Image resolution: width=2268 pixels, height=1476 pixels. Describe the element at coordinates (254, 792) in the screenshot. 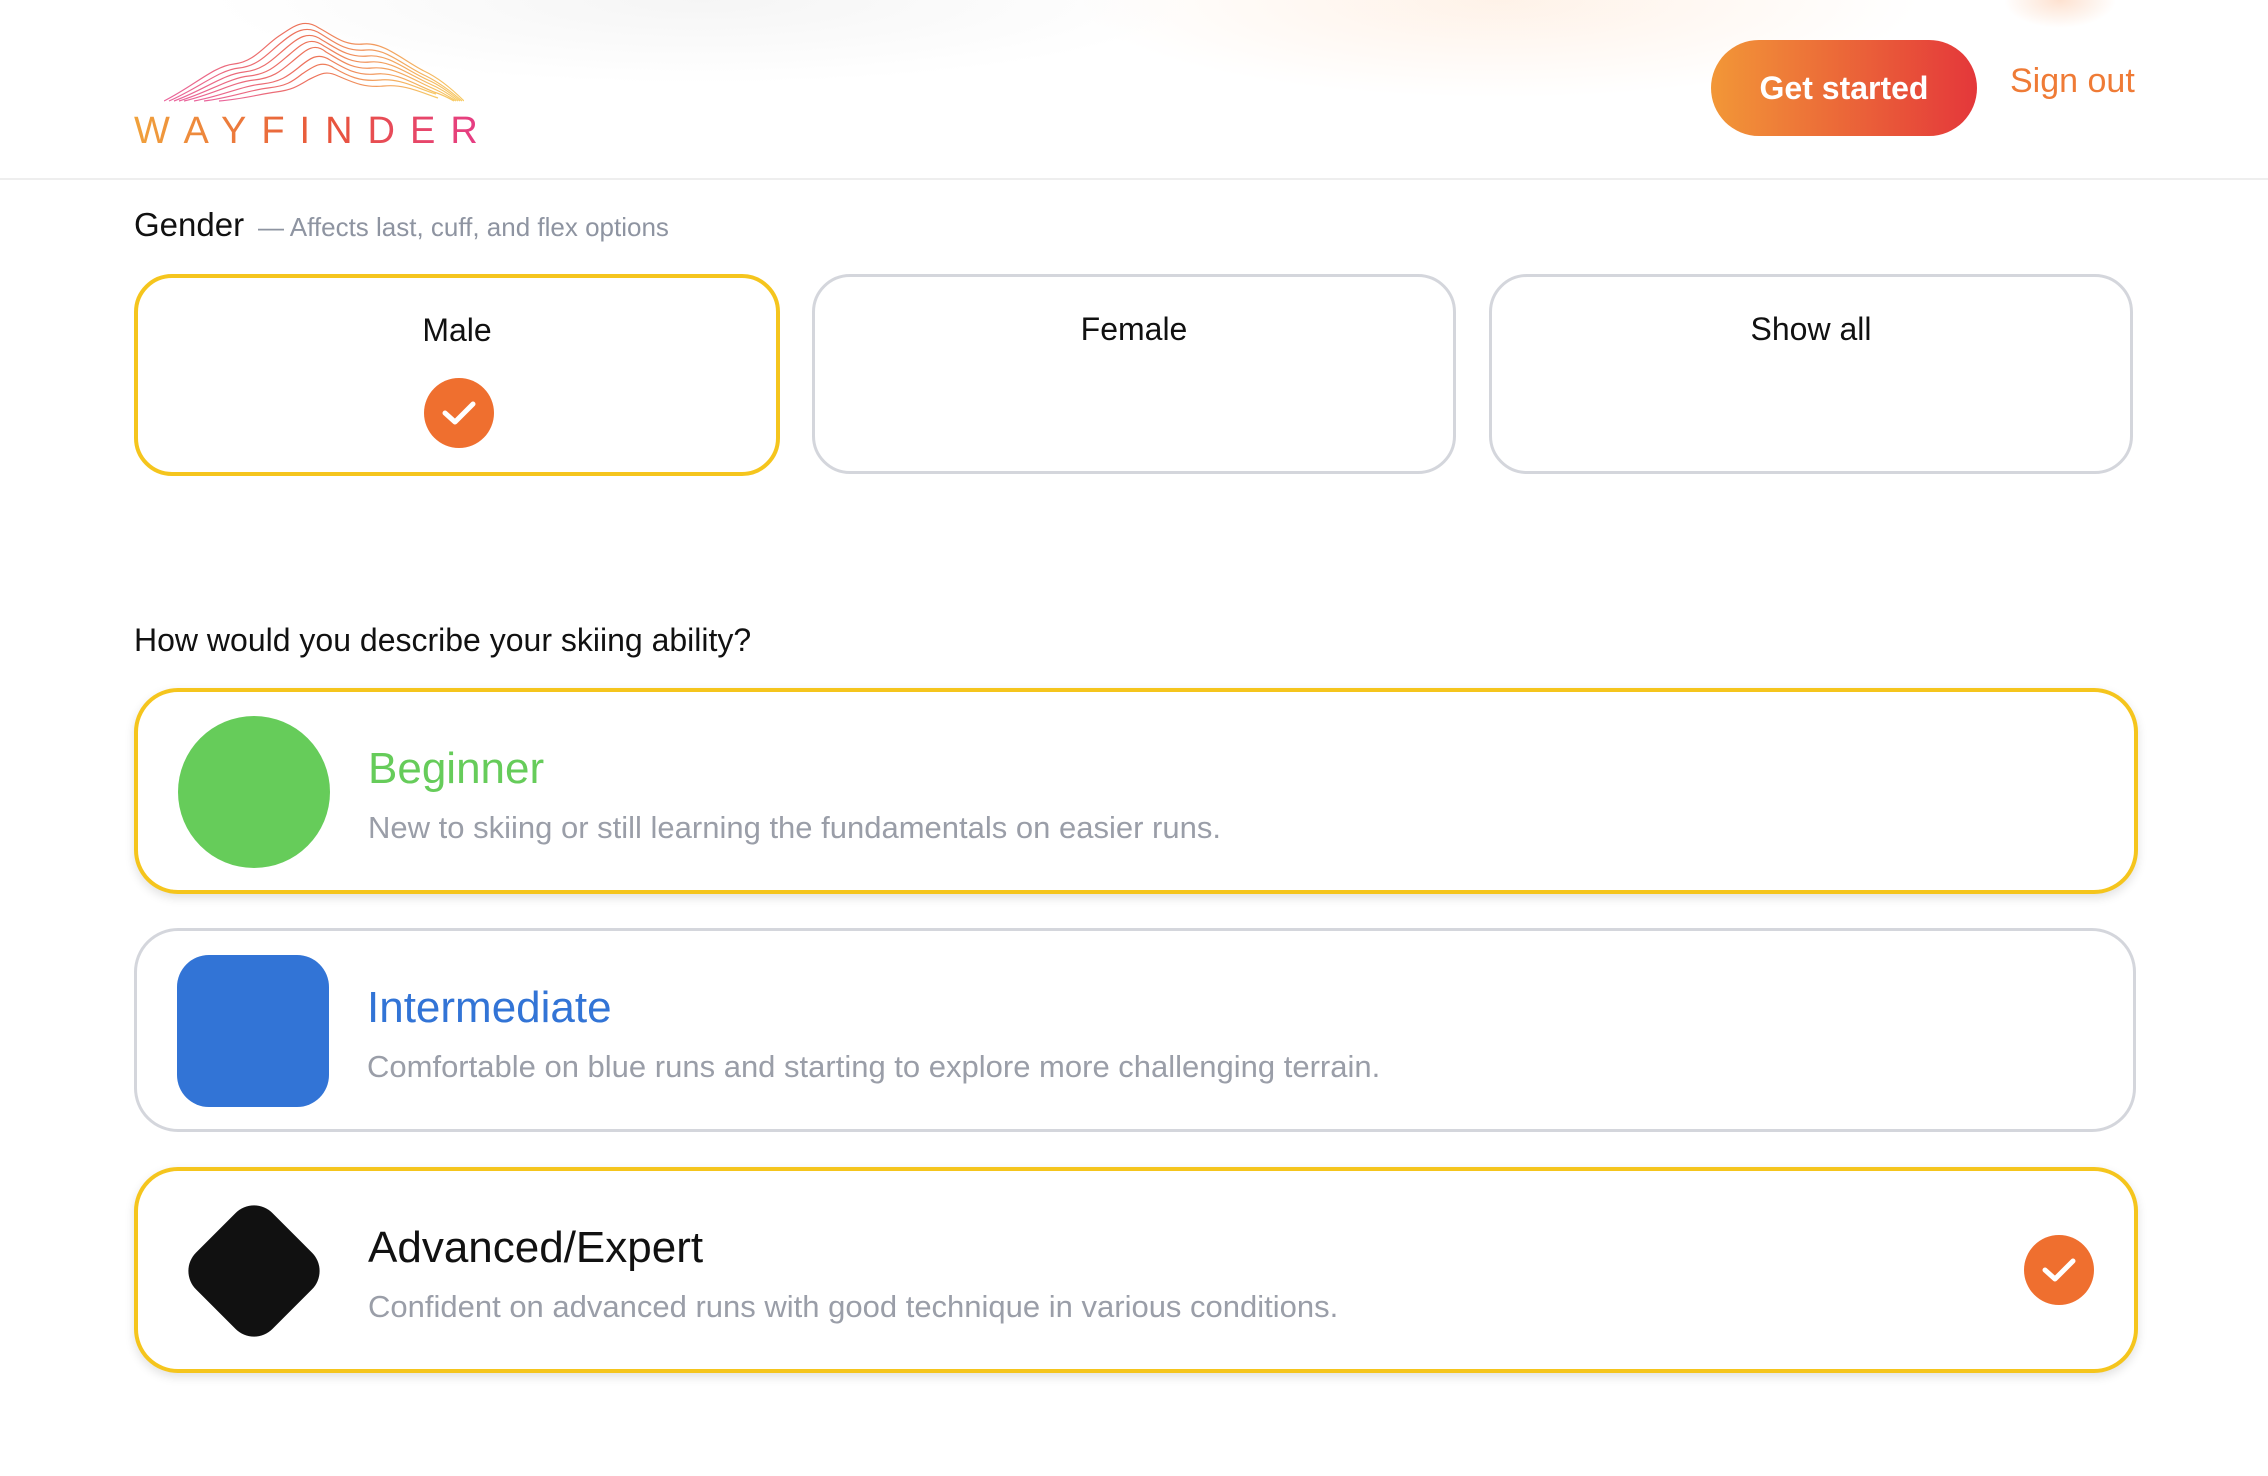

I see `green-circle-icon` at that location.